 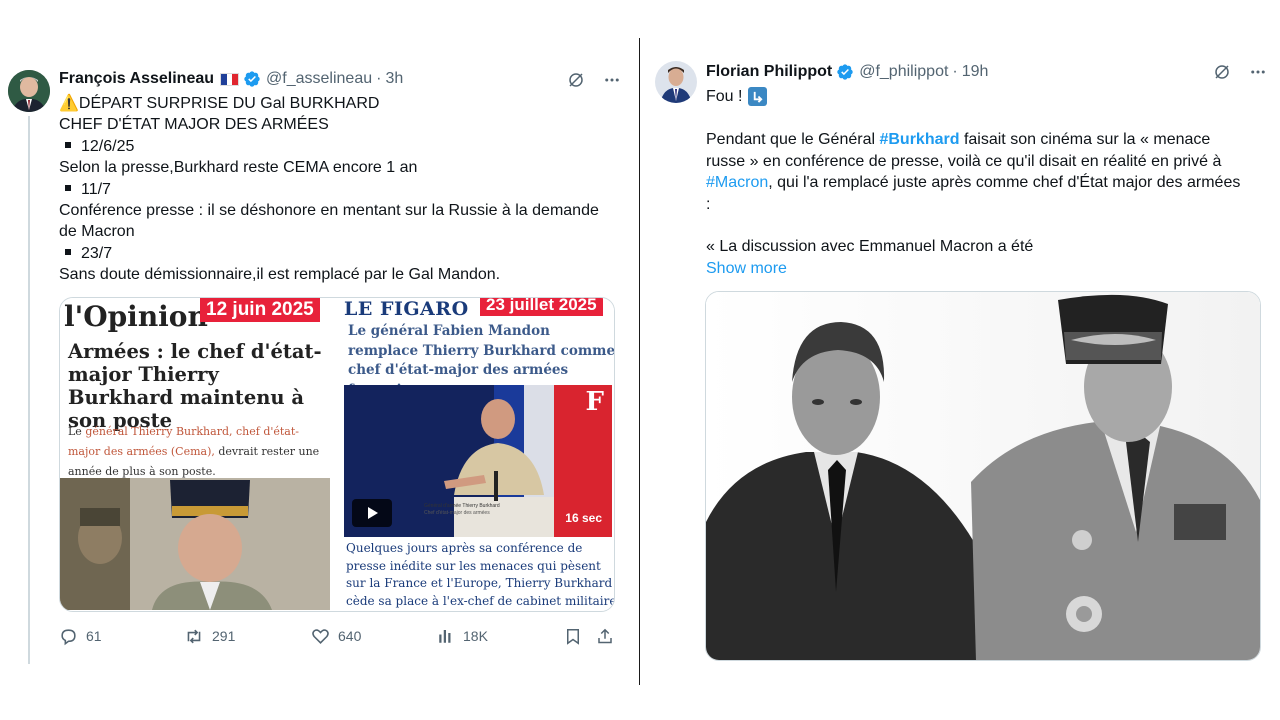 I want to click on bookmark-icon, so click(x=573, y=636).